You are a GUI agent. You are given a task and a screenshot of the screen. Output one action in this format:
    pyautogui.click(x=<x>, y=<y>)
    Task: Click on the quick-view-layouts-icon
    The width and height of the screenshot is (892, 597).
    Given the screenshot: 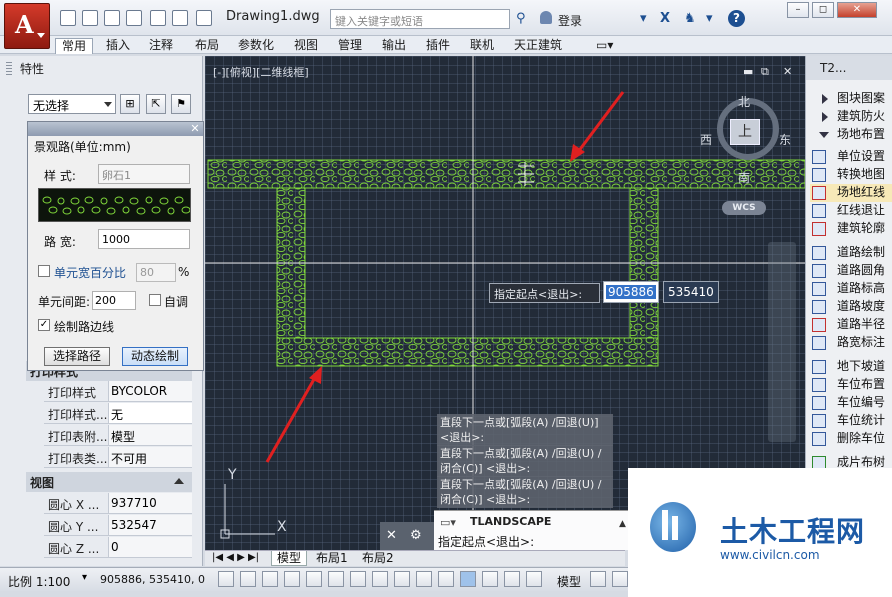 What is the action you would take?
    pyautogui.click(x=598, y=579)
    